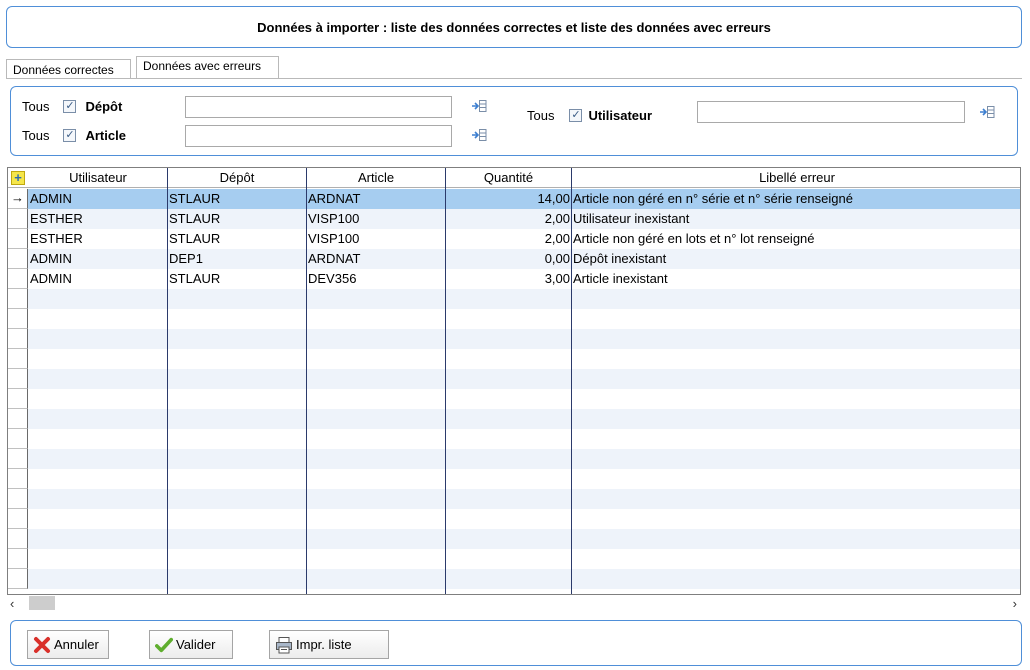 This screenshot has height=670, width=1030. What do you see at coordinates (796, 178) in the screenshot?
I see `col-header-libelle-erreur: Libellé erreur` at bounding box center [796, 178].